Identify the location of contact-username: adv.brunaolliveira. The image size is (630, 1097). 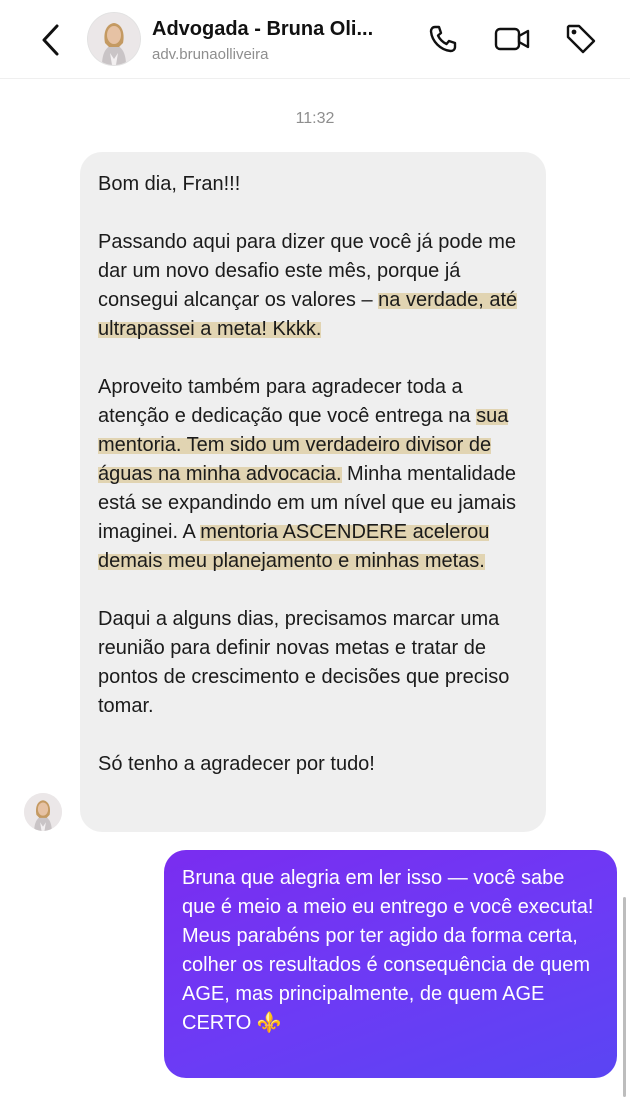
(210, 54).